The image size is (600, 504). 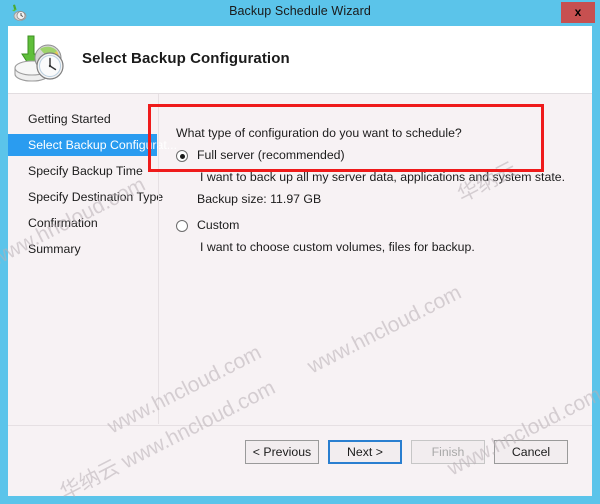 I want to click on option-full-server-label: Full server (recommended), so click(x=271, y=155).